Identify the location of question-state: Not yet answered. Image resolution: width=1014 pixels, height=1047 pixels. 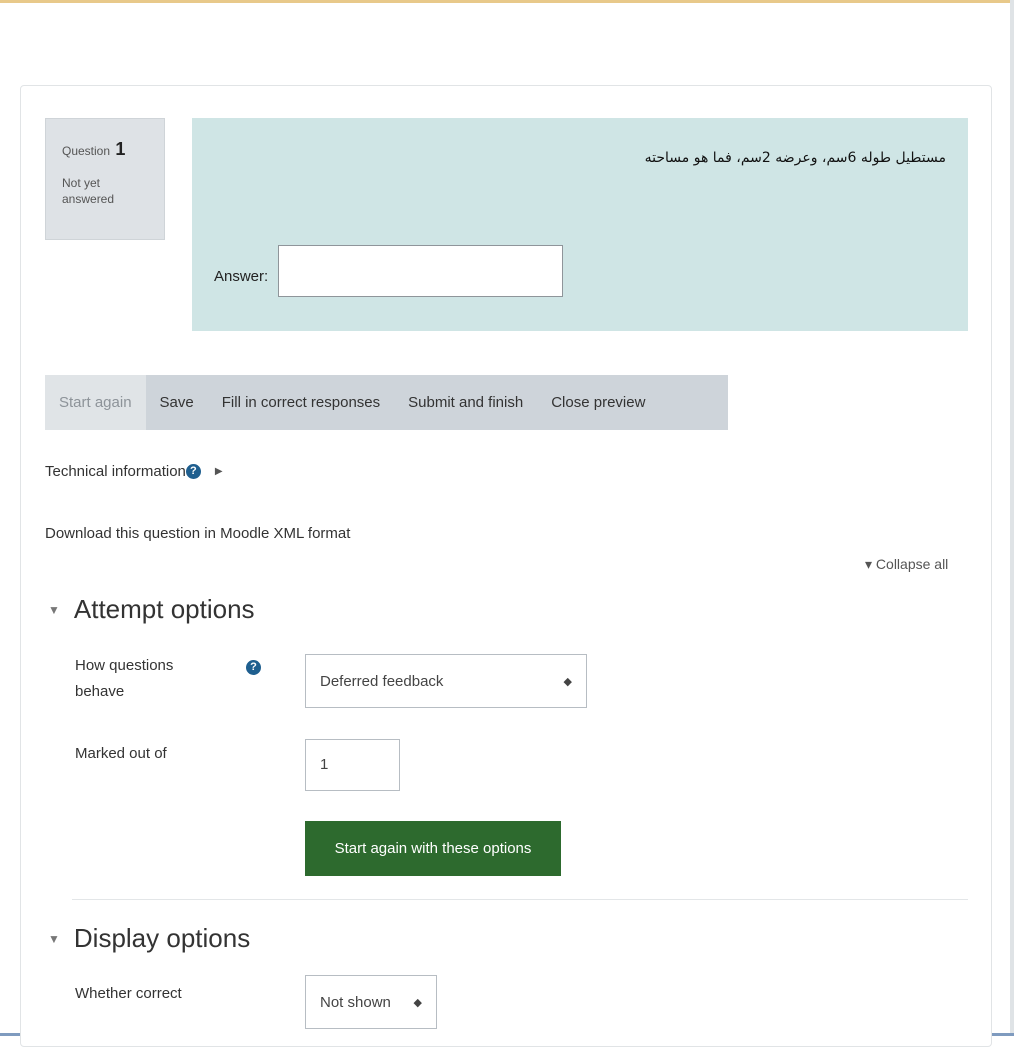
(88, 191).